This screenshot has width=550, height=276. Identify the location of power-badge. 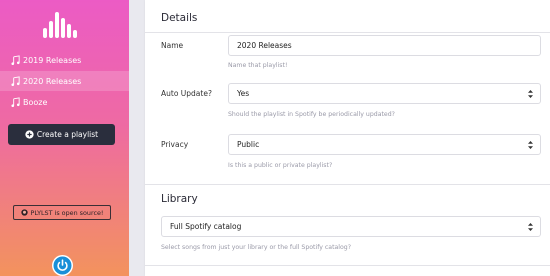
(62, 265).